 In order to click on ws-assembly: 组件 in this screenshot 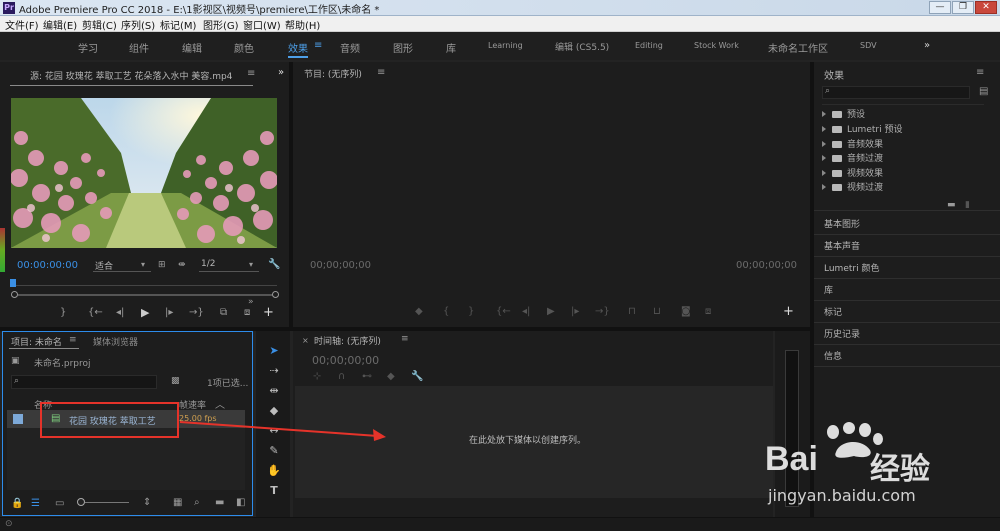, I will do `click(139, 47)`.